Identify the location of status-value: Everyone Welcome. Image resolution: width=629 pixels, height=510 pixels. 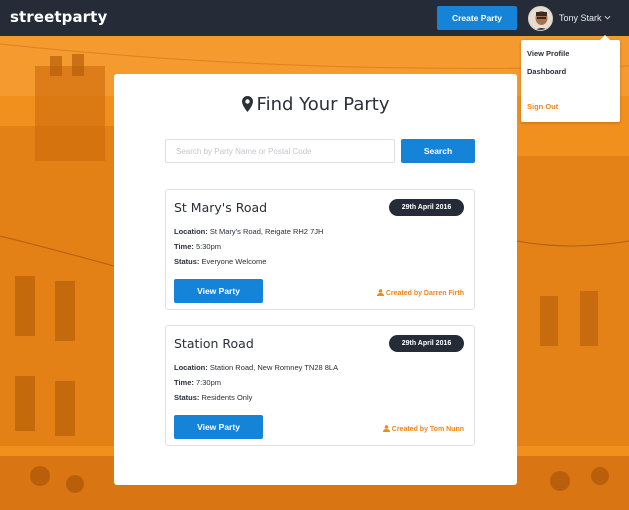
(234, 261).